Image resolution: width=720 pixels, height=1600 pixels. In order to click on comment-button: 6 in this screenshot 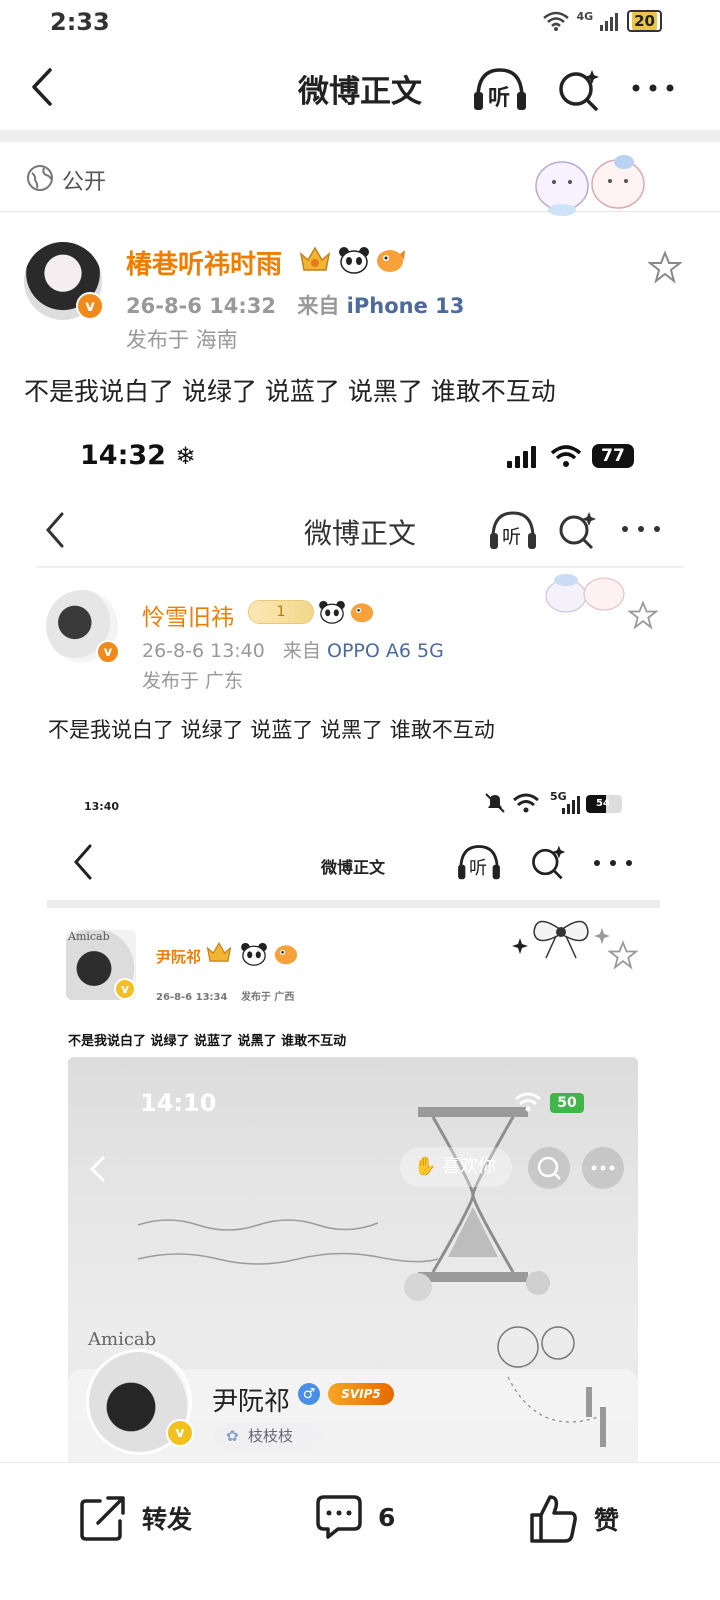, I will do `click(354, 1517)`.